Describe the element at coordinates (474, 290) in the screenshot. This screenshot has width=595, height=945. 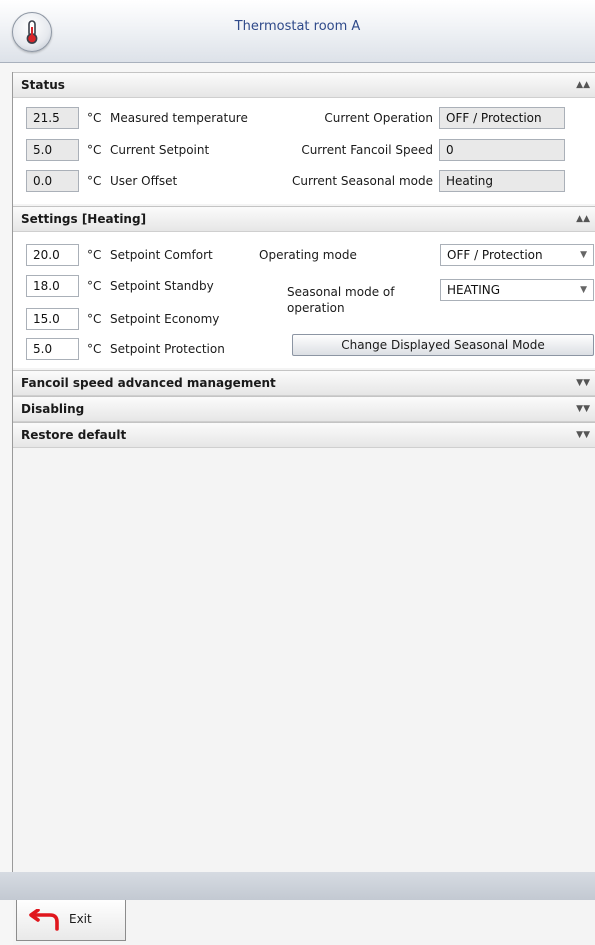
I see `seasonal-mode-value: HEATING` at that location.